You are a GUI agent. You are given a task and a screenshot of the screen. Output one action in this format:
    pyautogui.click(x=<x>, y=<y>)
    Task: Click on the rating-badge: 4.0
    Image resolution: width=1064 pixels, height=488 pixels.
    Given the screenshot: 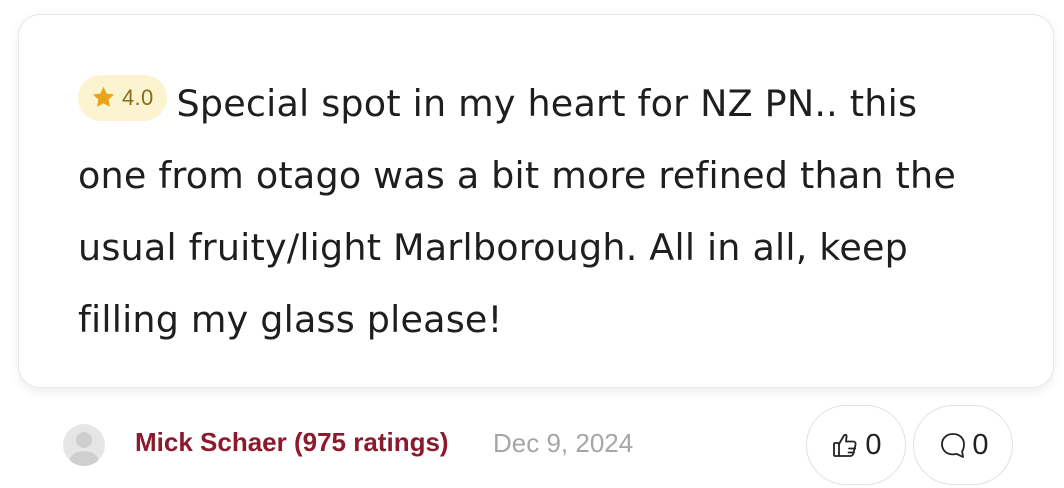 What is the action you would take?
    pyautogui.click(x=123, y=97)
    